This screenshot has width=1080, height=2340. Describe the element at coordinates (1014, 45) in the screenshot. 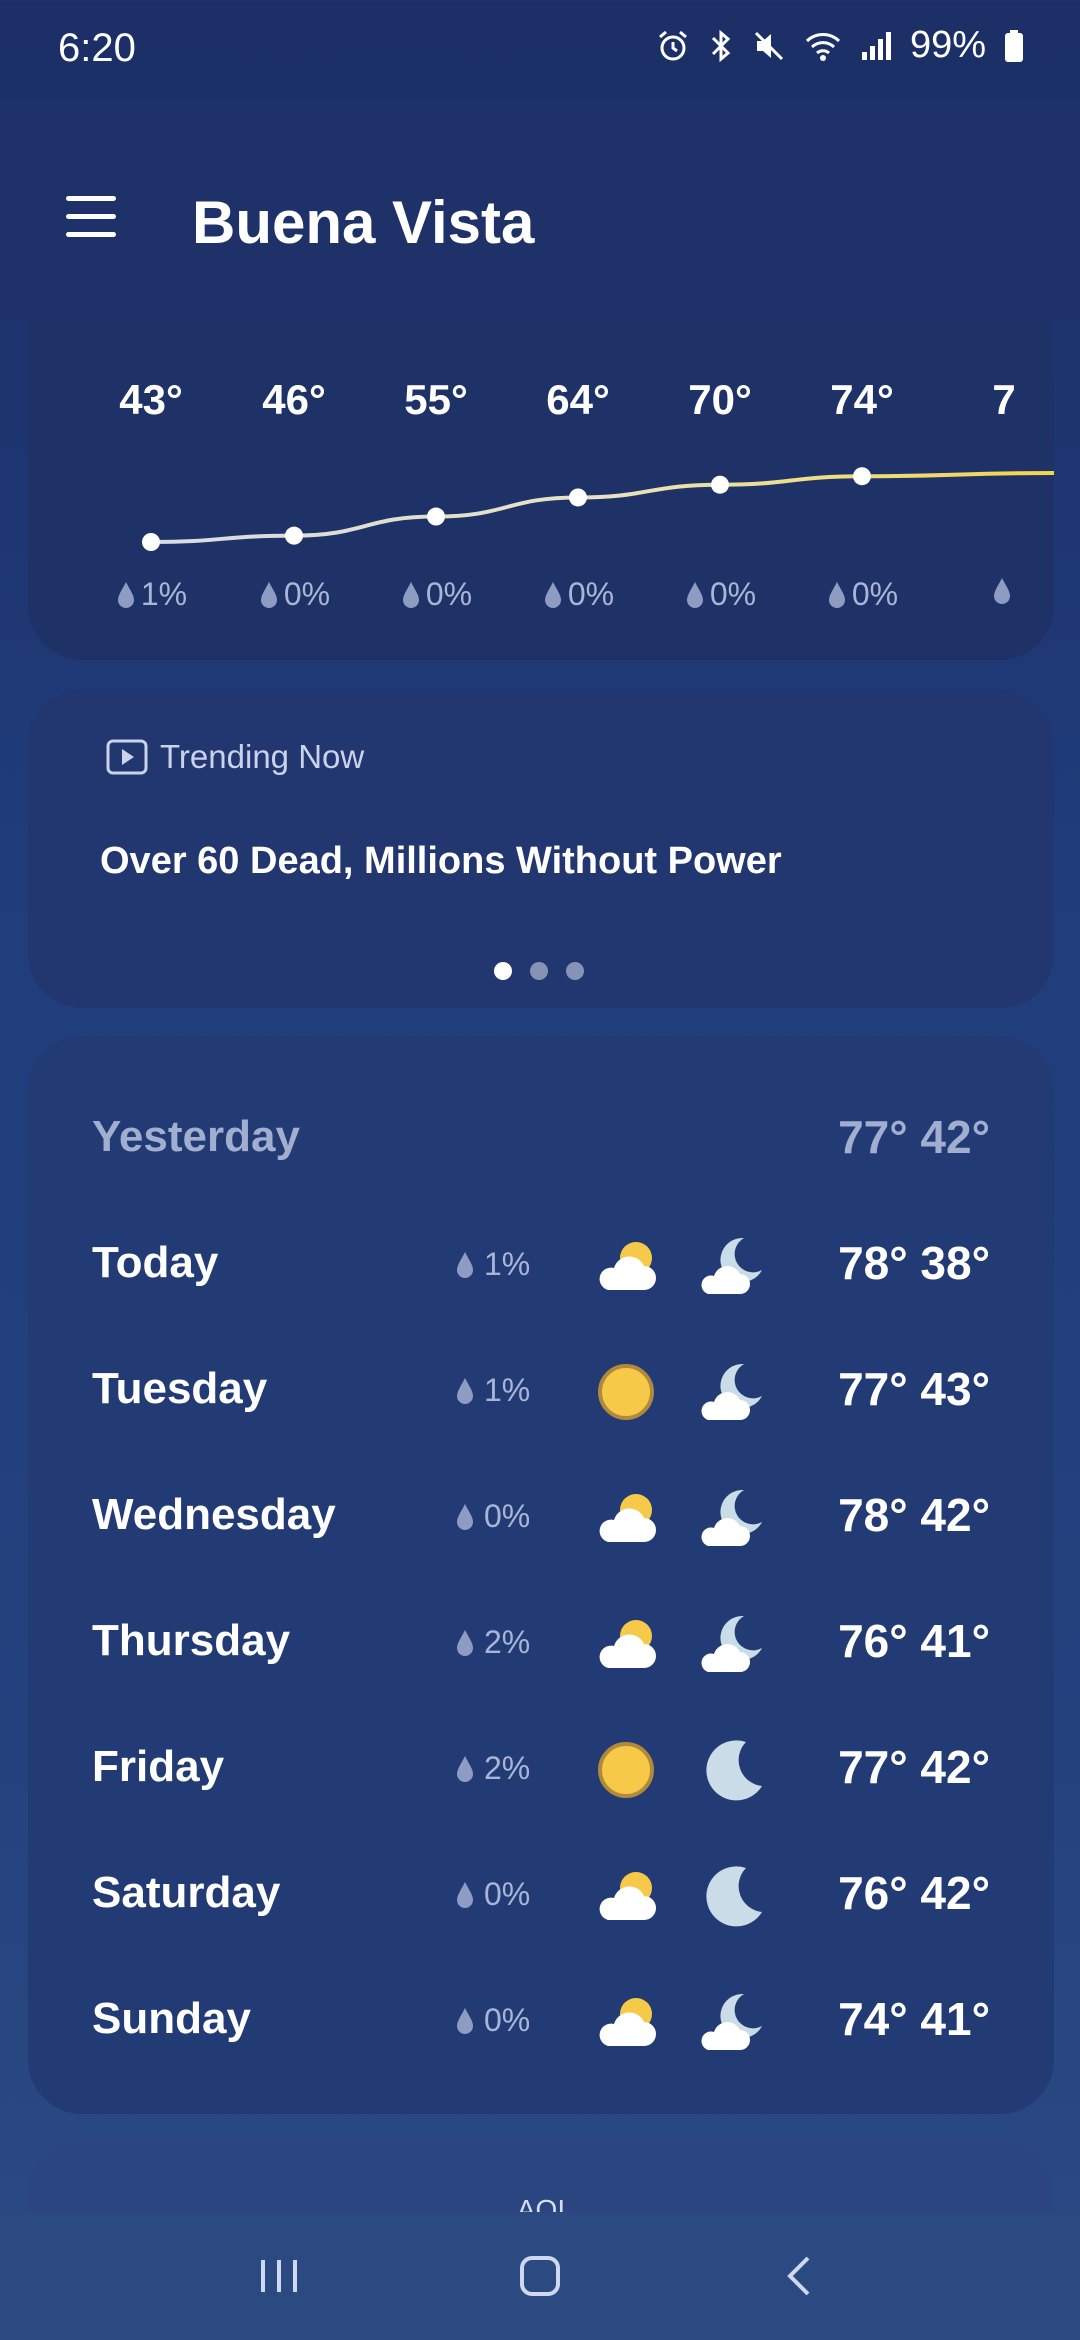

I see `battery-icon` at that location.